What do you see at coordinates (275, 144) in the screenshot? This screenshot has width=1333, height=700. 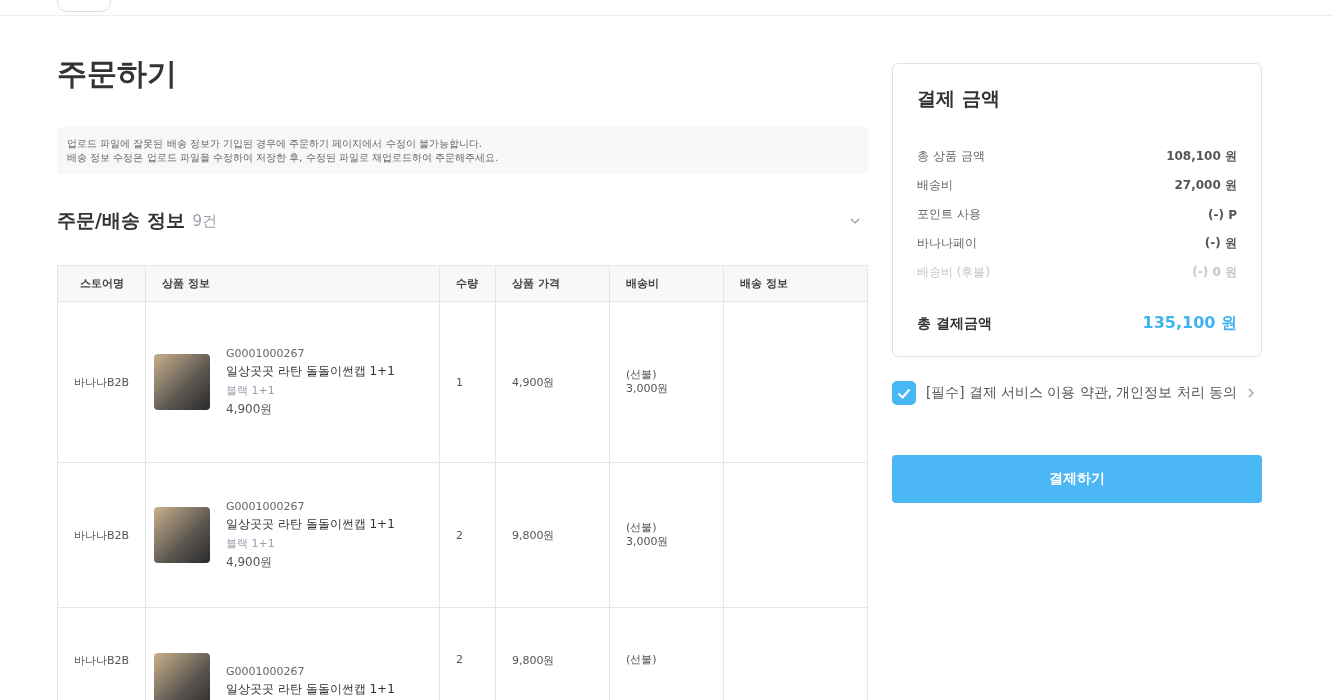 I see `notice-text: 업로드 파일에 잘못된 배송 정보가 기입된 경우에 주문하기 페이지에서 수정이 불가능합니다.` at bounding box center [275, 144].